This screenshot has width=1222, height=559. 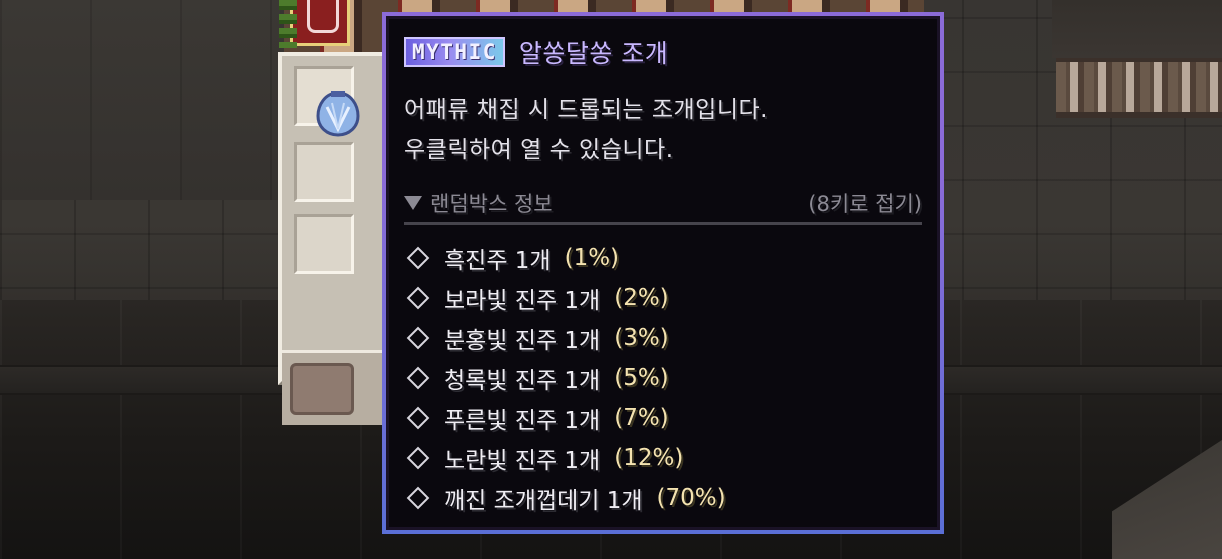 I want to click on tooltip-title: MYTHIC 알쏭달쏭 조개, so click(x=536, y=52).